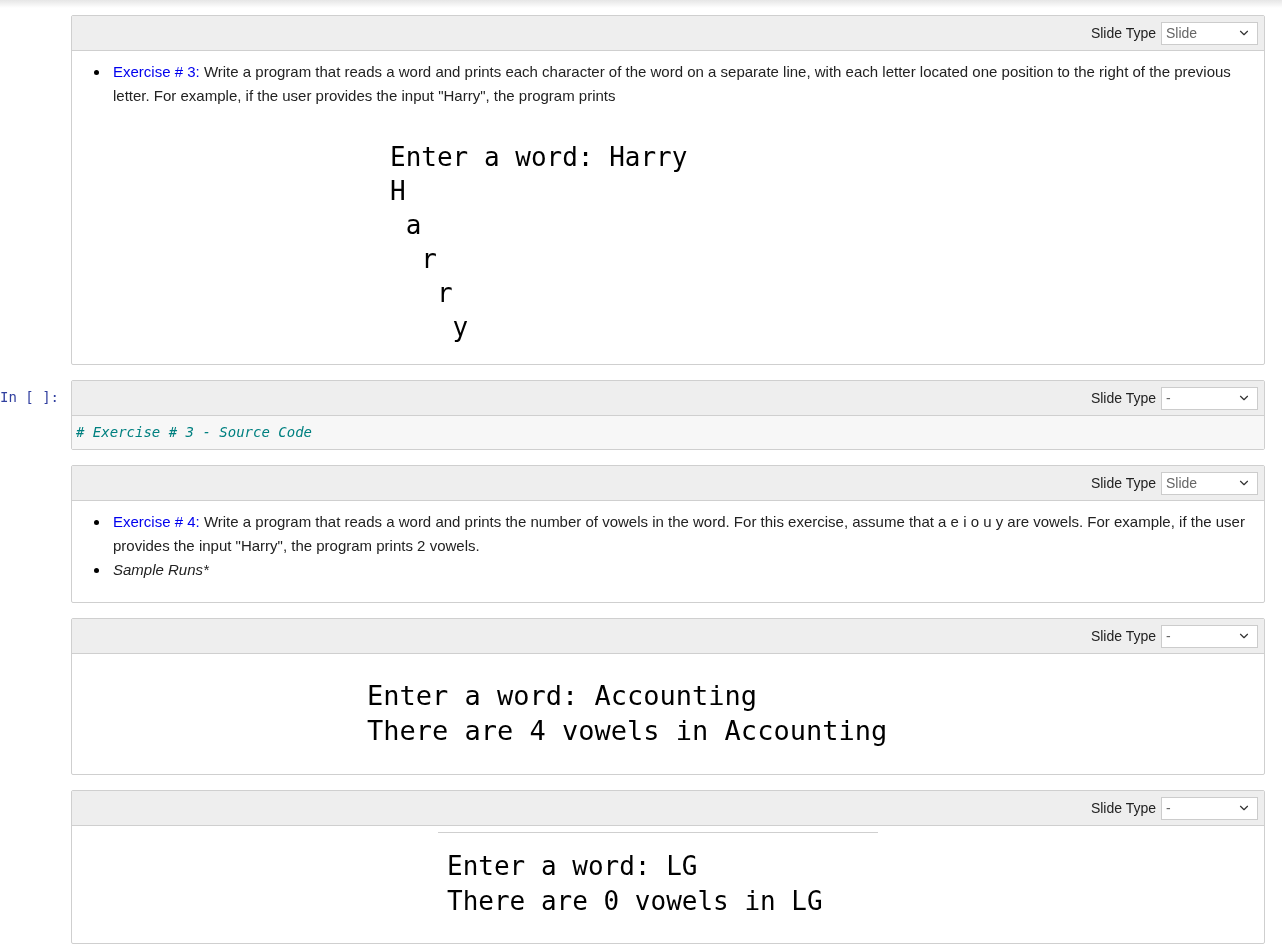  Describe the element at coordinates (156, 71) in the screenshot. I see `exercise-link: Exercise # 3:` at that location.